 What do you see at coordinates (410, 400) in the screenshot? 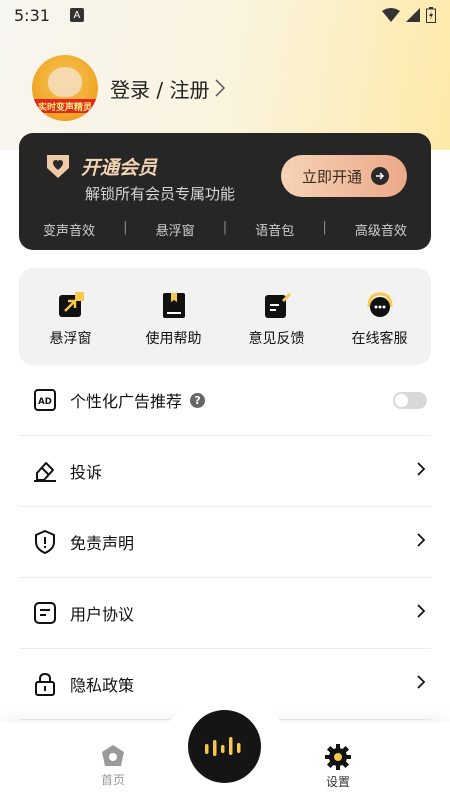
I see `ad-toggle` at bounding box center [410, 400].